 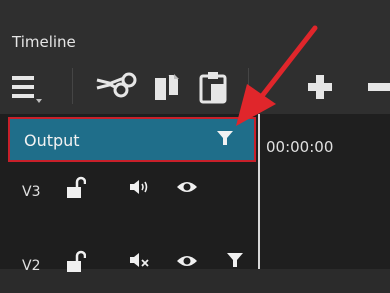 What do you see at coordinates (167, 86) in the screenshot?
I see `copy-icon` at bounding box center [167, 86].